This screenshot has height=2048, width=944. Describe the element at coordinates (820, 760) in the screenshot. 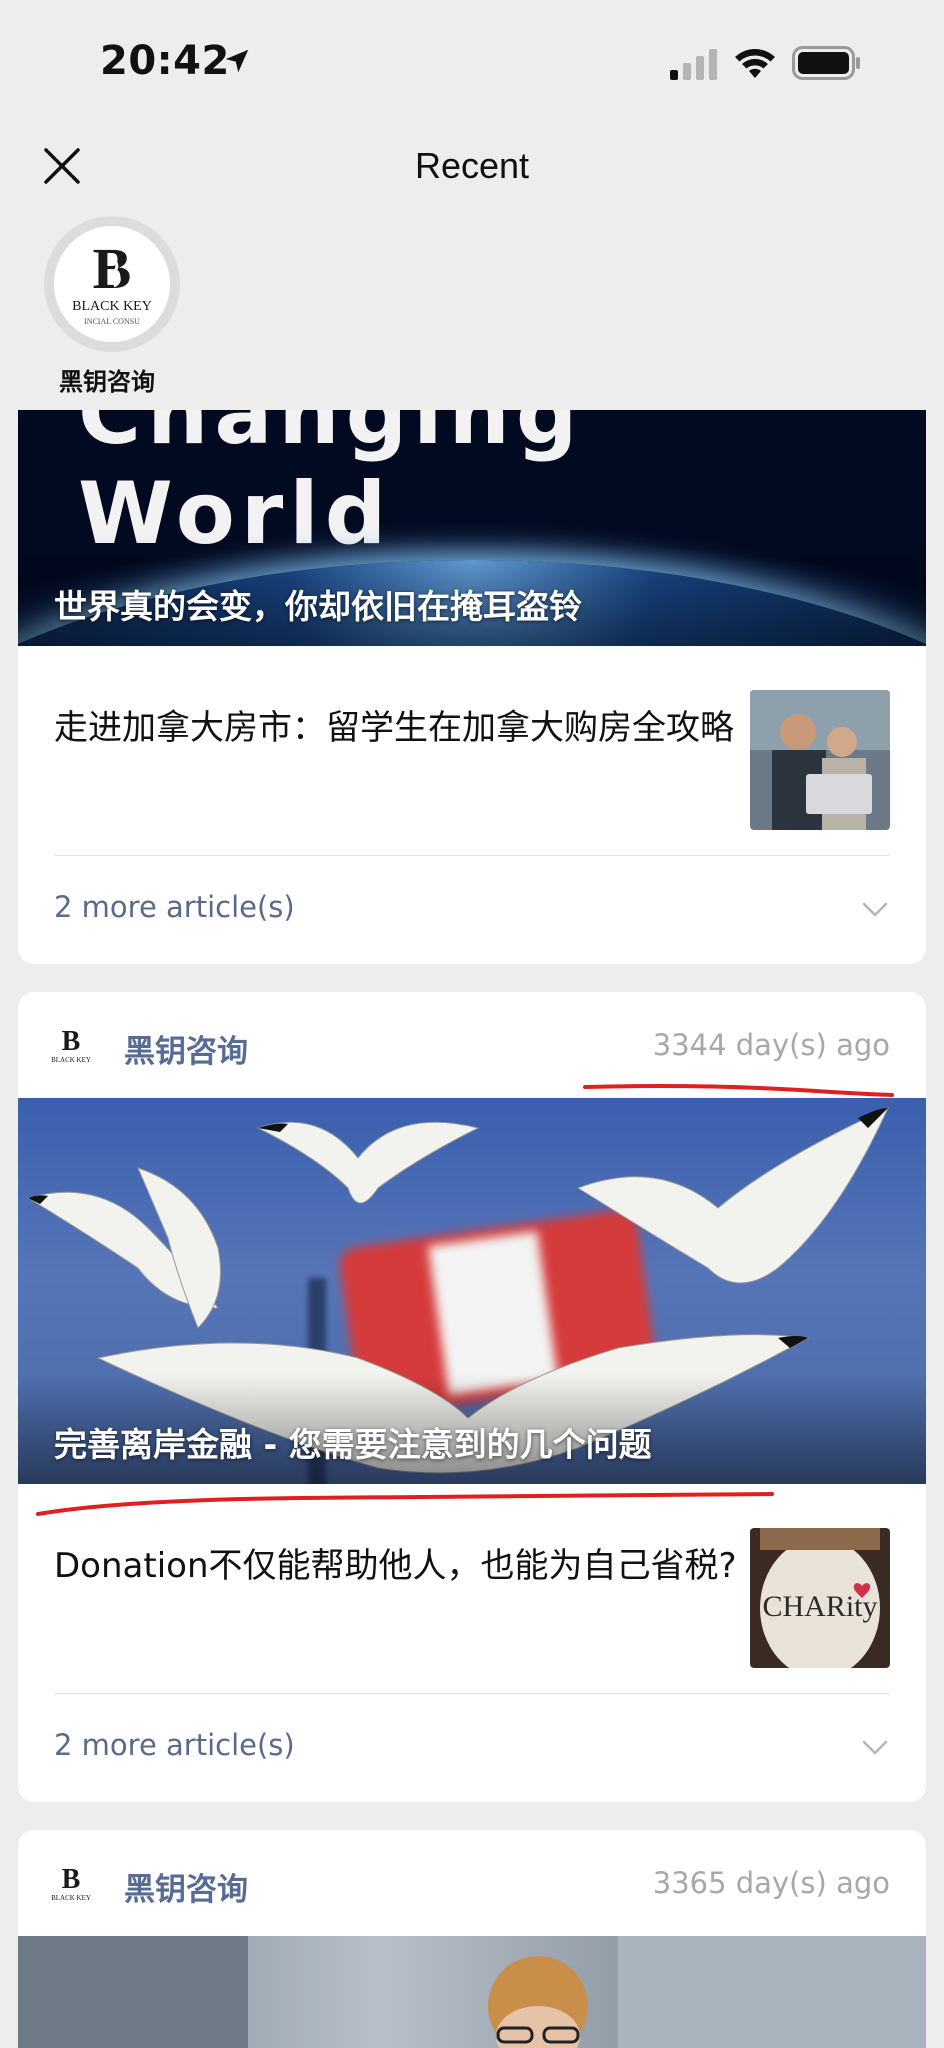

I see `article-thumbnail` at that location.